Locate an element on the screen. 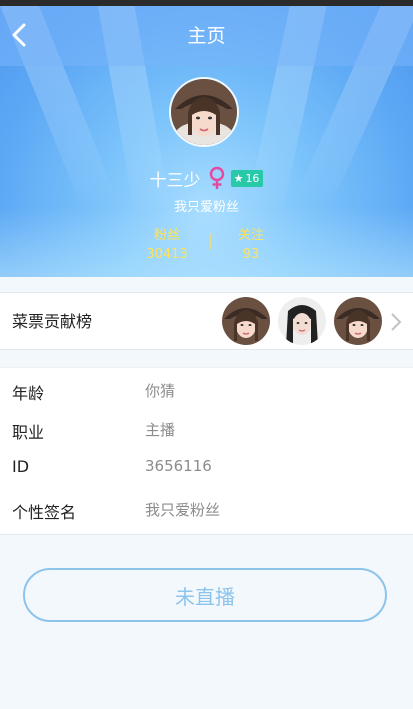  avatar is located at coordinates (204, 112).